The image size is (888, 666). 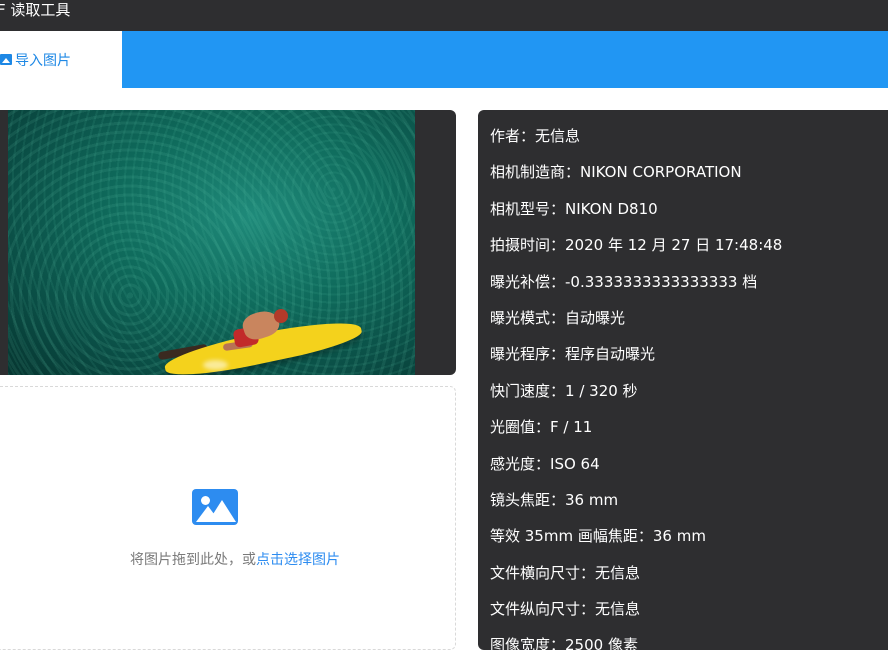 What do you see at coordinates (222, 511) in the screenshot?
I see `mountain-shape` at bounding box center [222, 511].